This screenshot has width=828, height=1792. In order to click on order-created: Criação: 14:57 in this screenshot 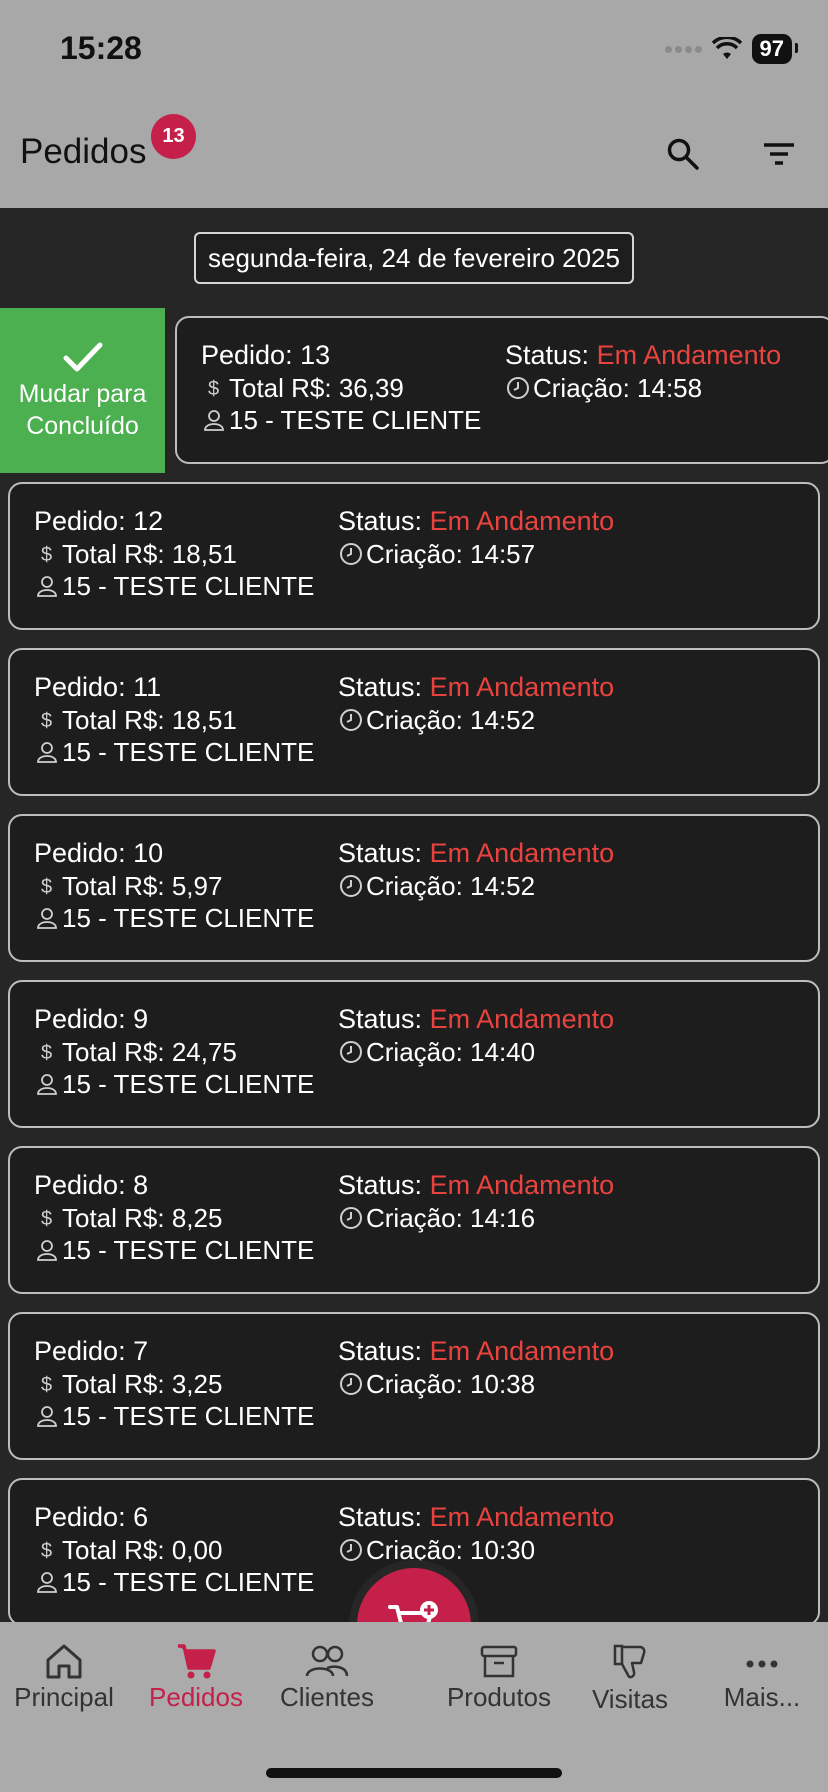, I will do `click(451, 554)`.